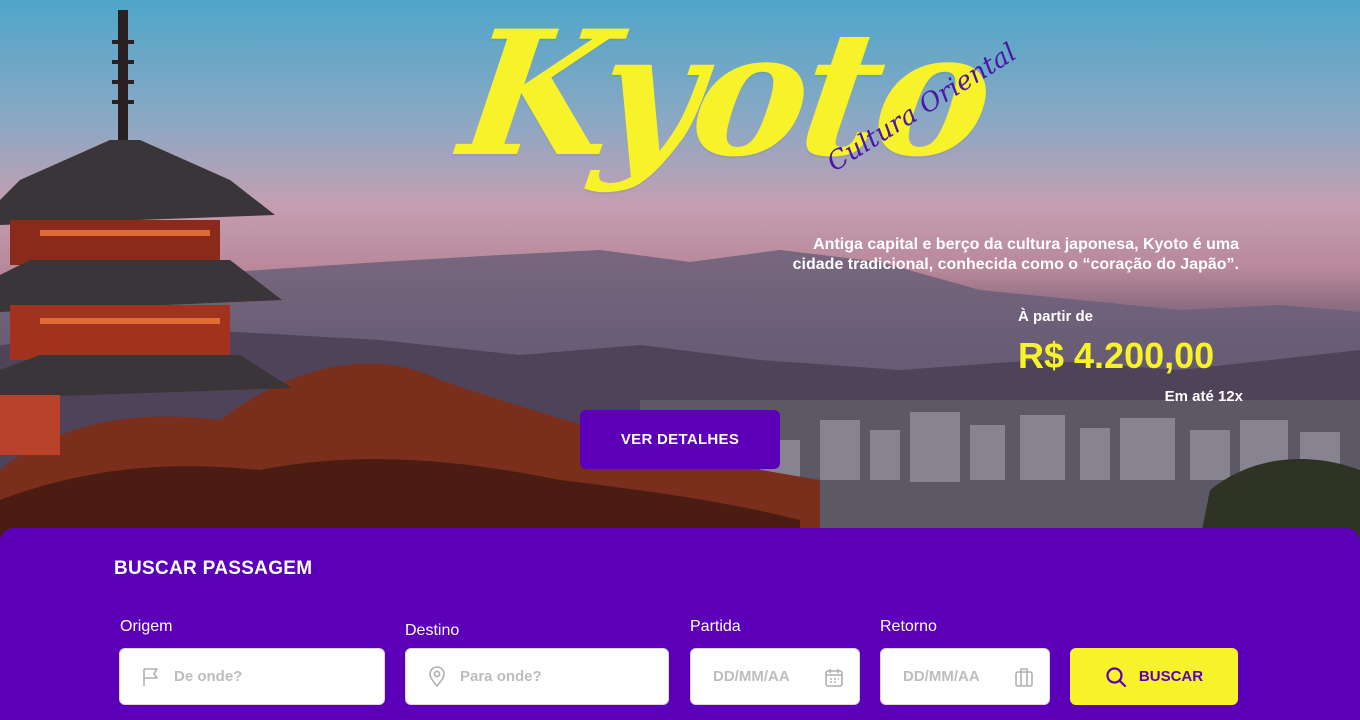 The image size is (1360, 720). I want to click on departure-label: Partida, so click(715, 626).